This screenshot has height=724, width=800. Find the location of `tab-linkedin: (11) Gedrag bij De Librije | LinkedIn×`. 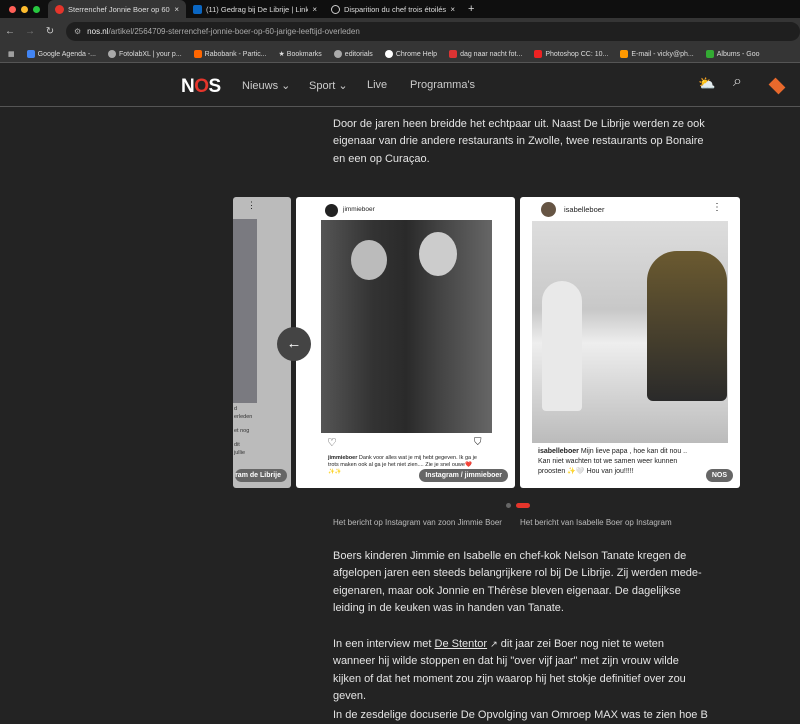

tab-linkedin: (11) Gedrag bij De Librije | LinkedIn× is located at coordinates (255, 9).